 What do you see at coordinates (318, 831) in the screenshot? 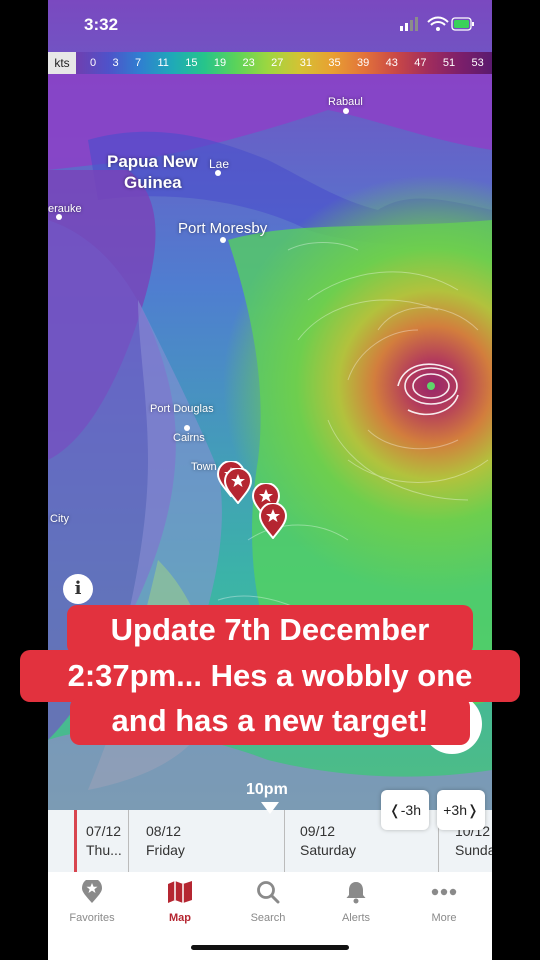
I see `day-date: 09/12` at bounding box center [318, 831].